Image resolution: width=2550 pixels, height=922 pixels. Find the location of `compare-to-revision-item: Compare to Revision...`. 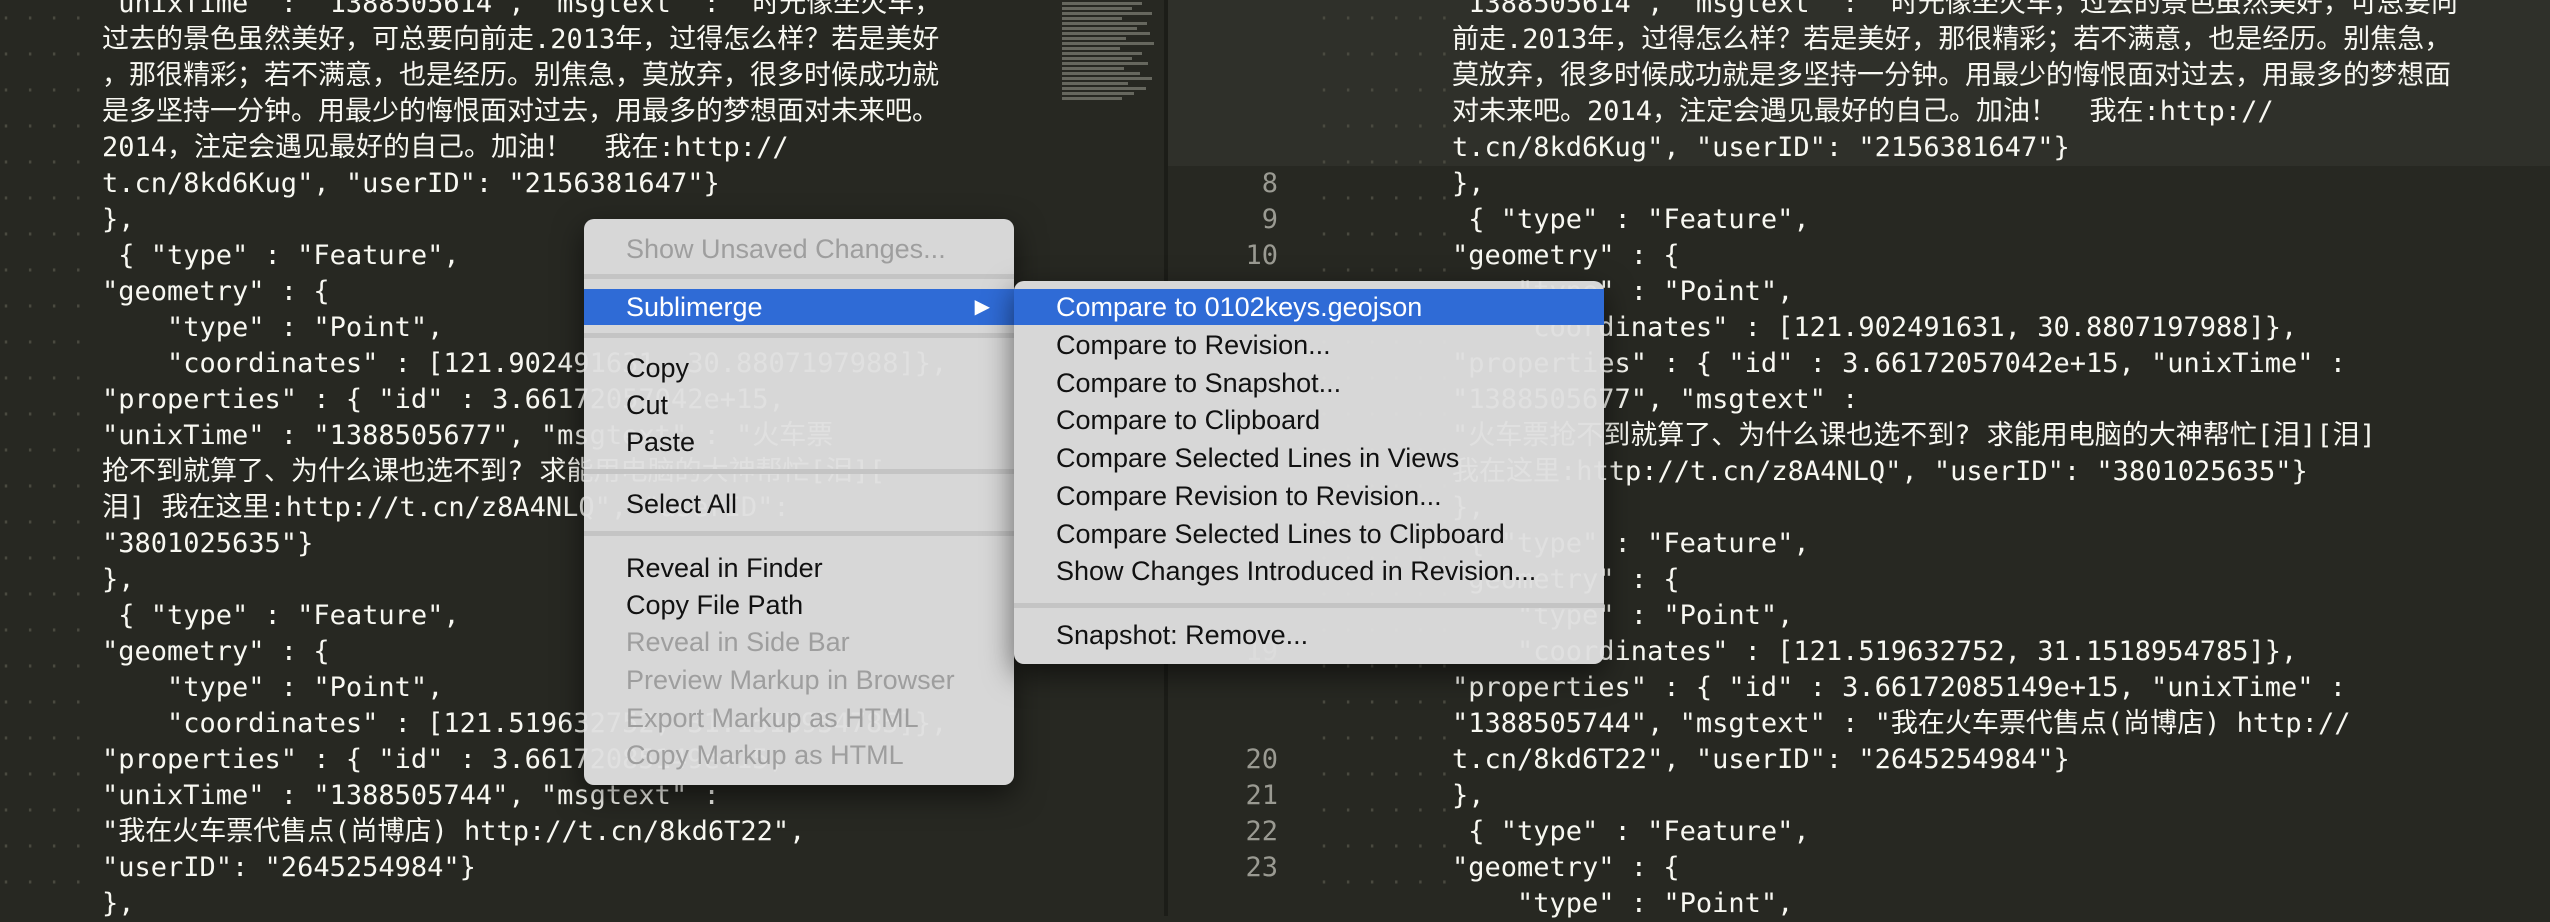

compare-to-revision-item: Compare to Revision... is located at coordinates (1309, 345).